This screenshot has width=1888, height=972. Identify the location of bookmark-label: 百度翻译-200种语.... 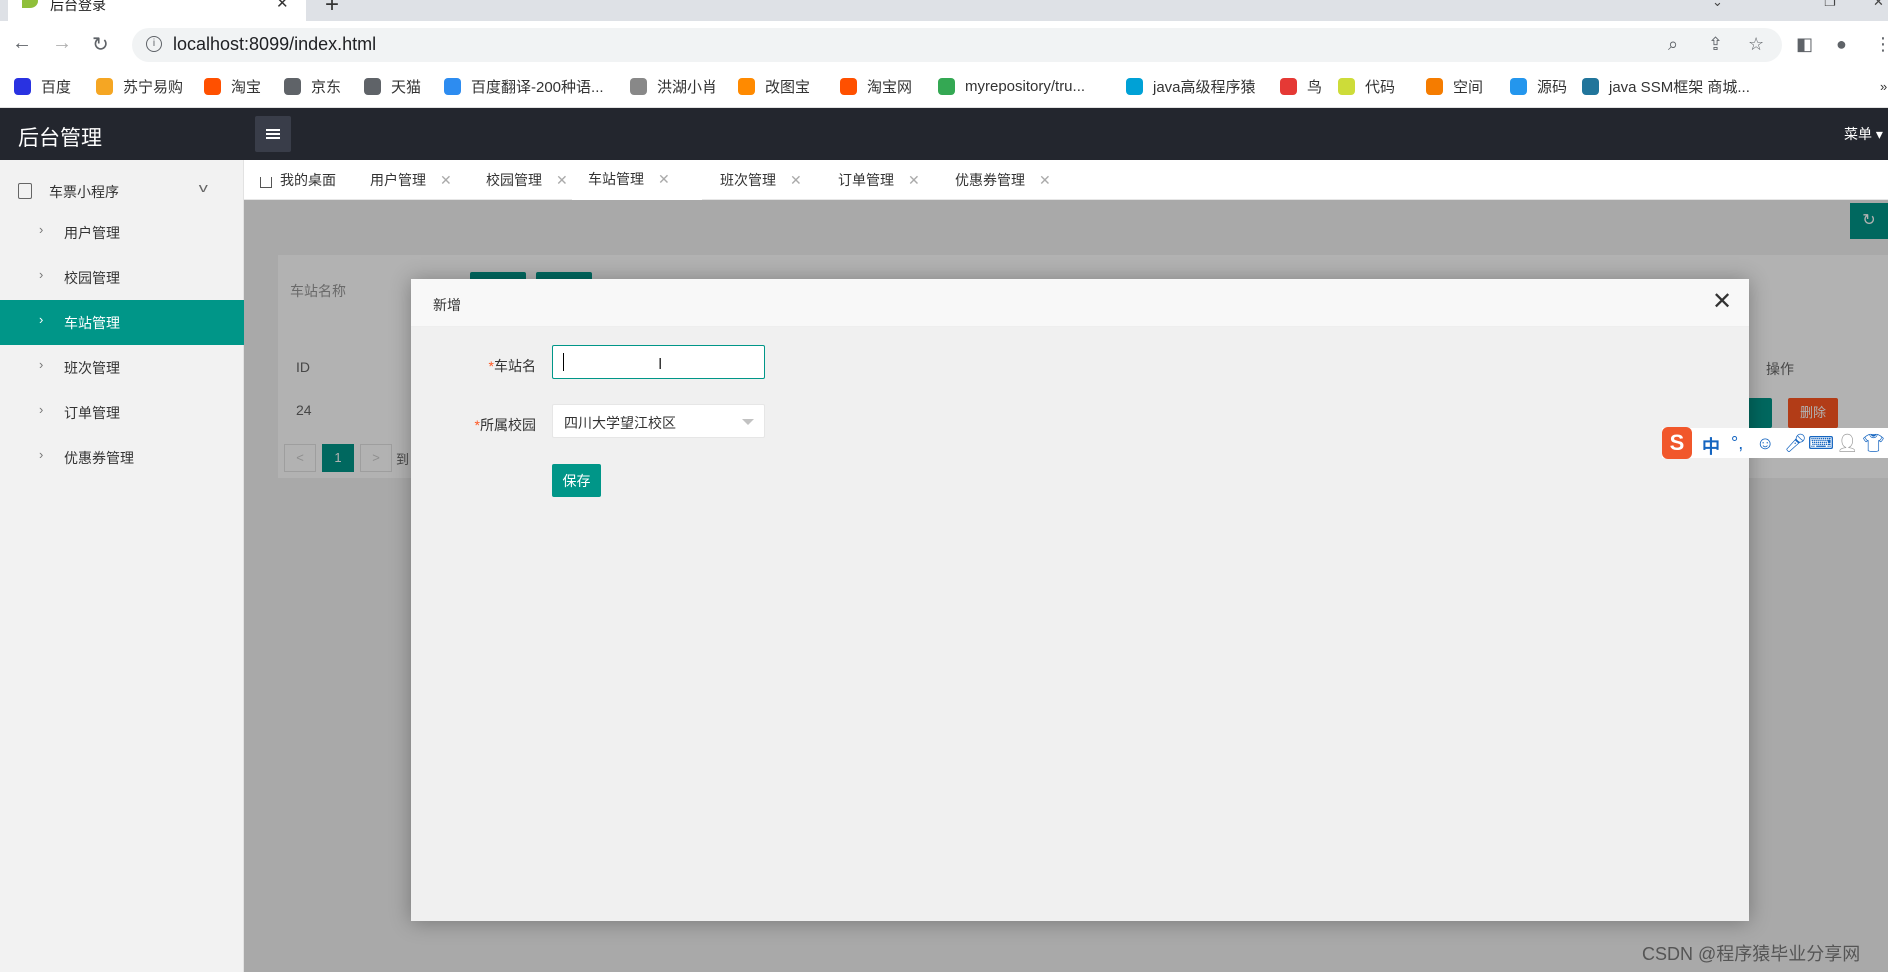
(537, 87).